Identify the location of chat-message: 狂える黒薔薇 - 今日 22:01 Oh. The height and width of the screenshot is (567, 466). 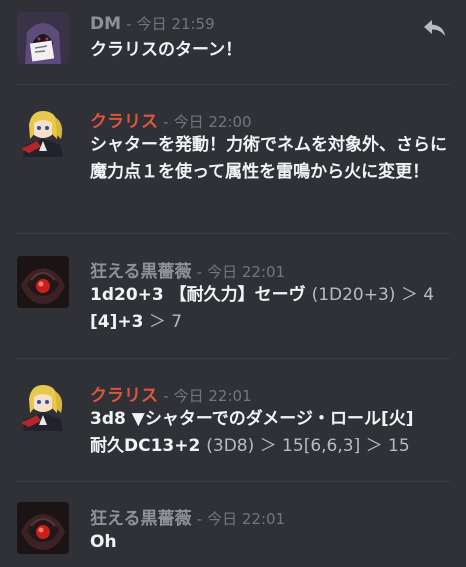
(233, 524).